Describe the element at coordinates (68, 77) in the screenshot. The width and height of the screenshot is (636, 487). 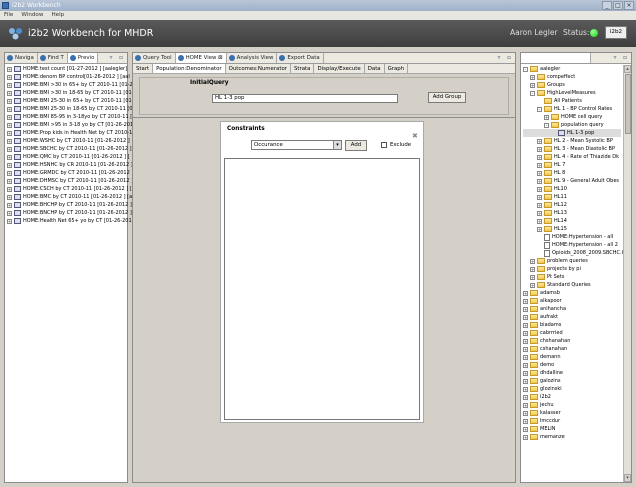
I see `previous-query-item: + HOME:denom BP control[01-26-2012 ] [aal` at that location.